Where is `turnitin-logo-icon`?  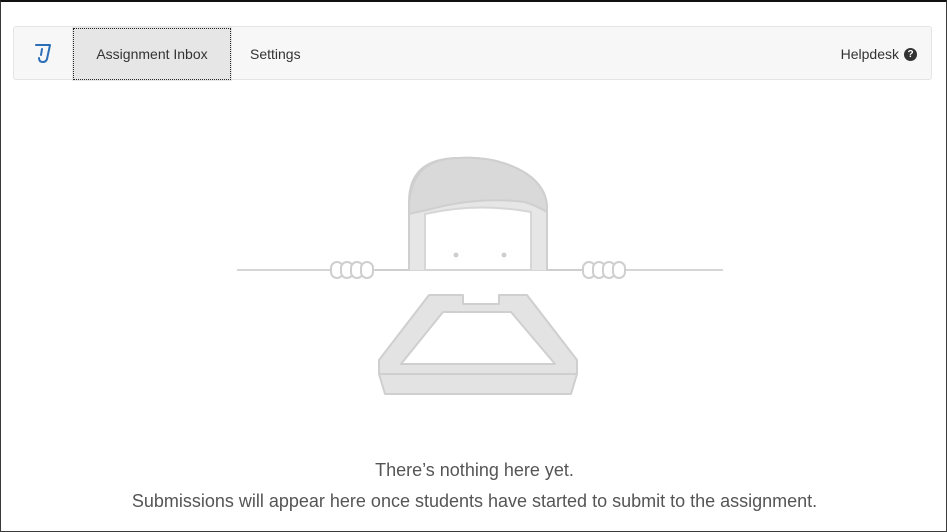 turnitin-logo-icon is located at coordinates (43, 53).